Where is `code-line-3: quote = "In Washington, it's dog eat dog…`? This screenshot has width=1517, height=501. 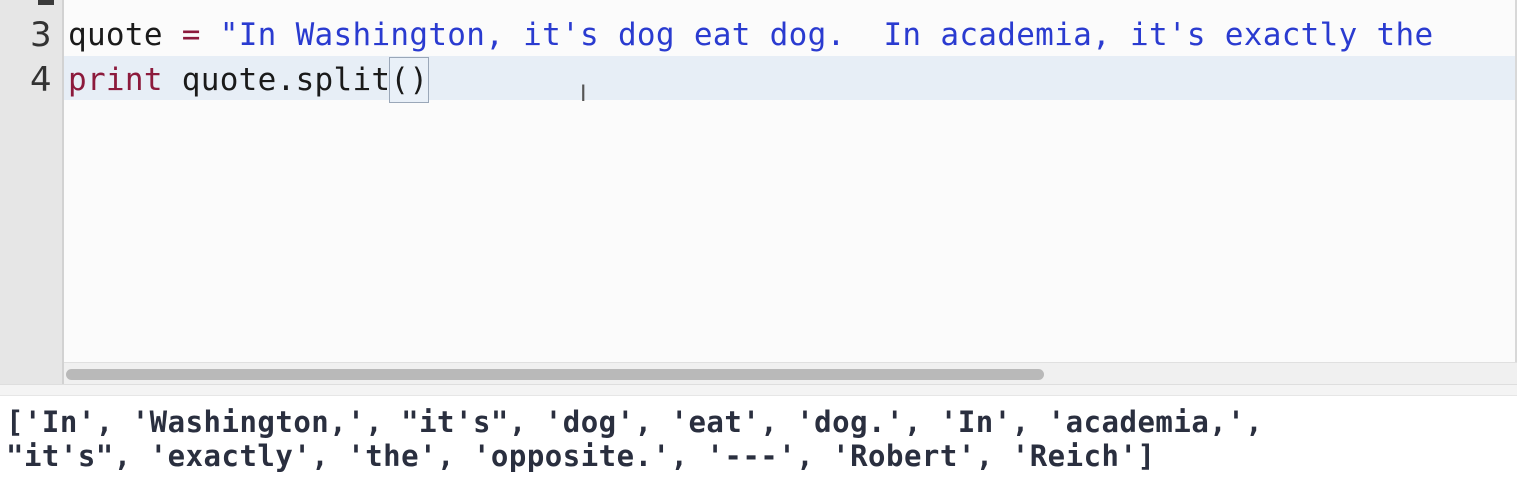
code-line-3: quote = "In Washington, it's dog eat dog… is located at coordinates (750, 35).